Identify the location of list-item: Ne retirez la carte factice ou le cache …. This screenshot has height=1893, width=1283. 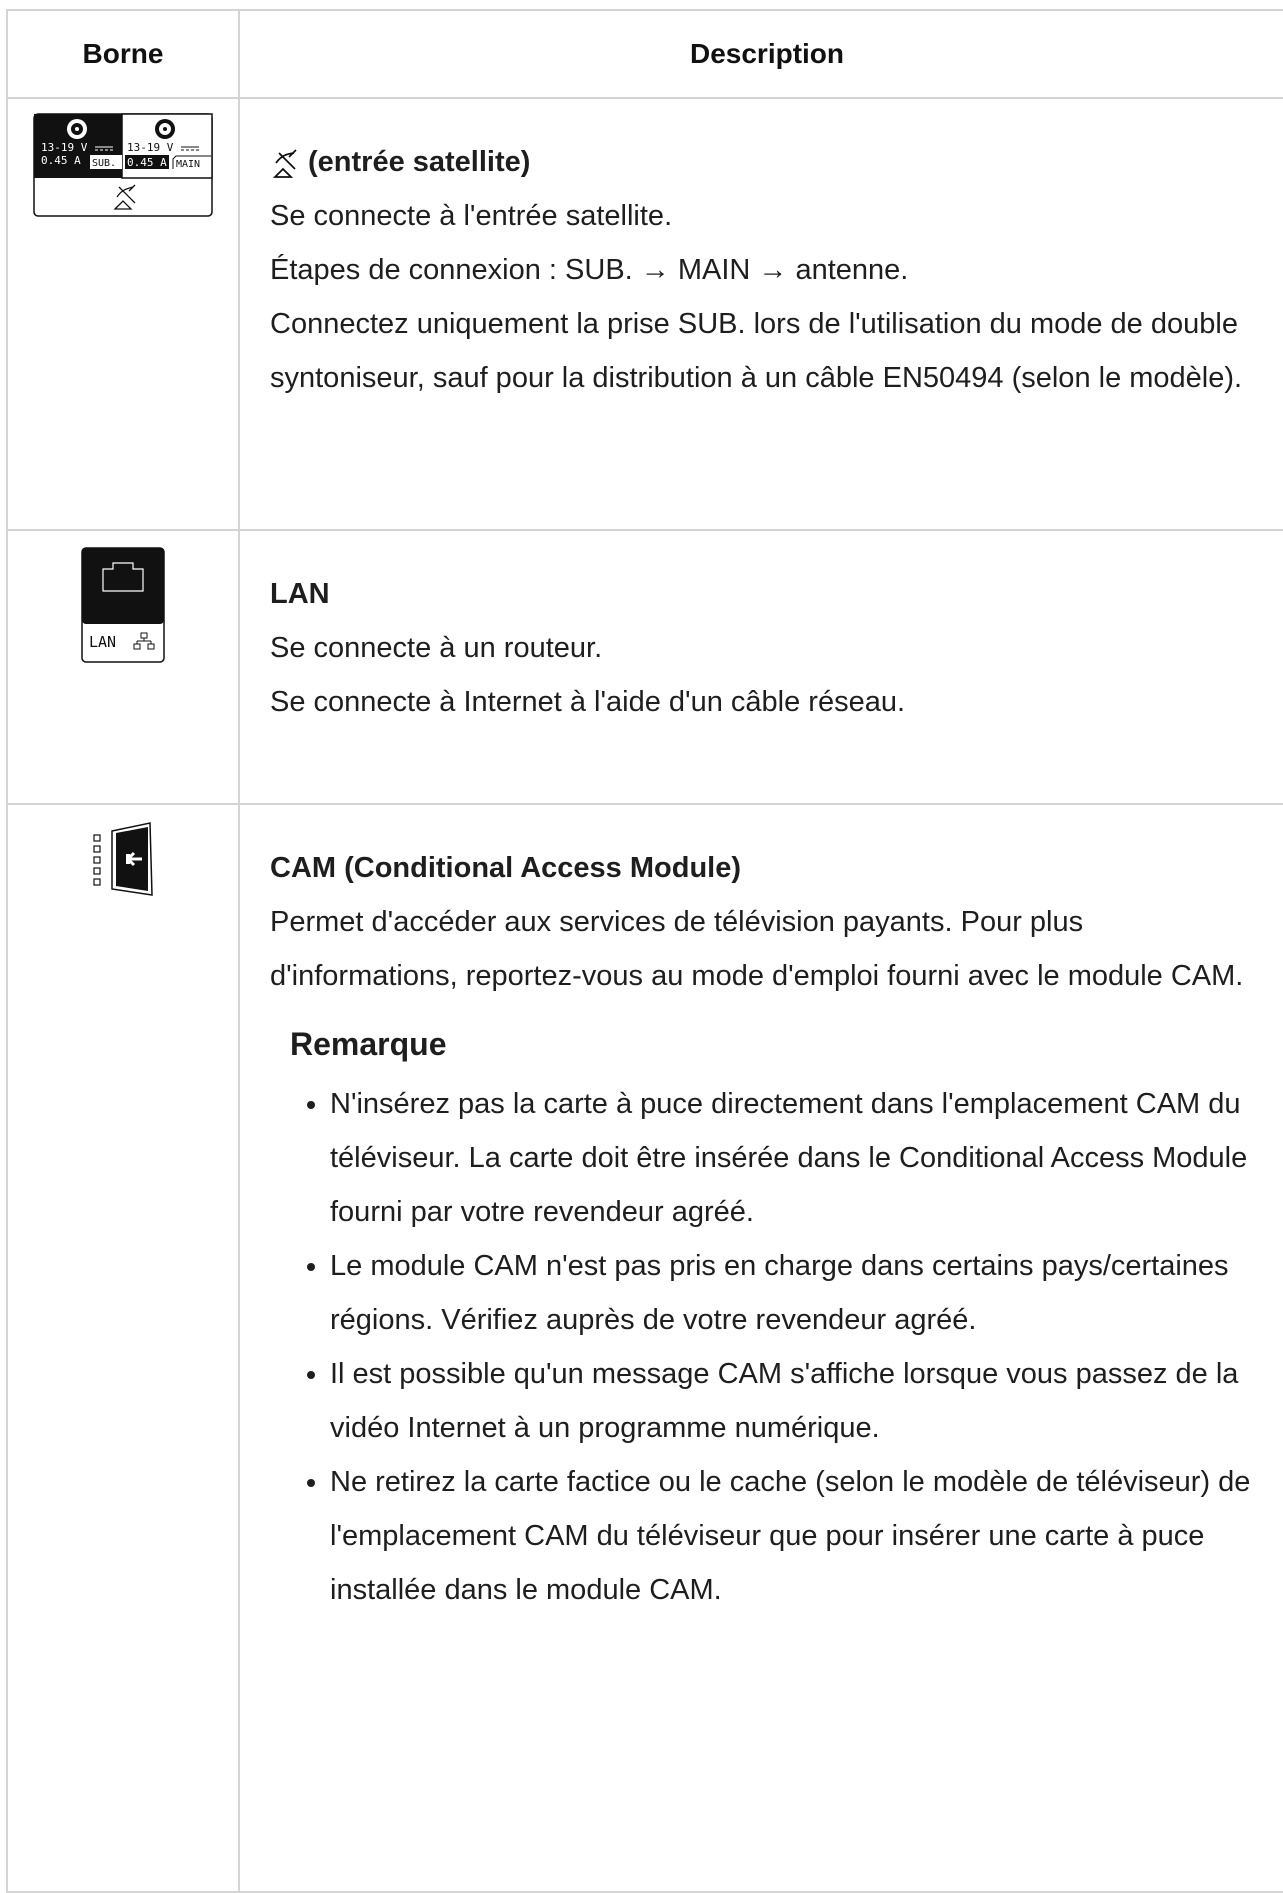
(792, 1536).